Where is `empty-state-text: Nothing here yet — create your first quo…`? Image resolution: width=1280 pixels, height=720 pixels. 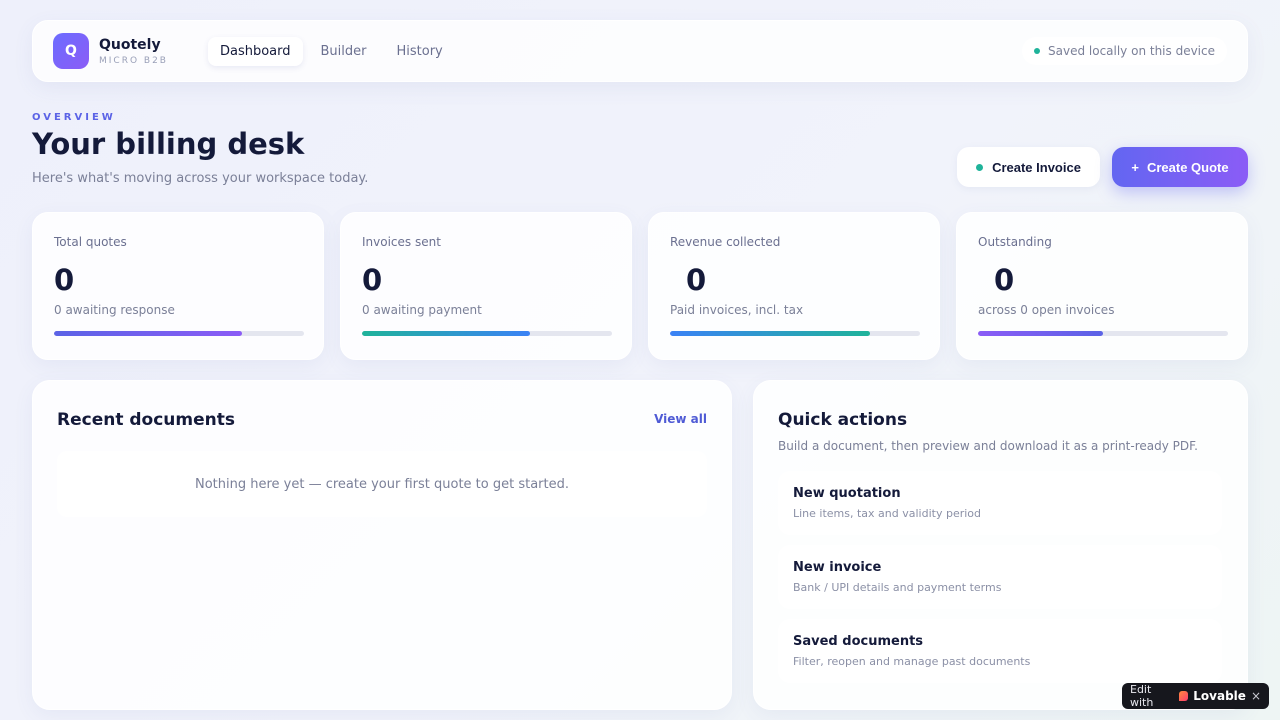
empty-state-text: Nothing here yet — create your first quo… is located at coordinates (382, 484).